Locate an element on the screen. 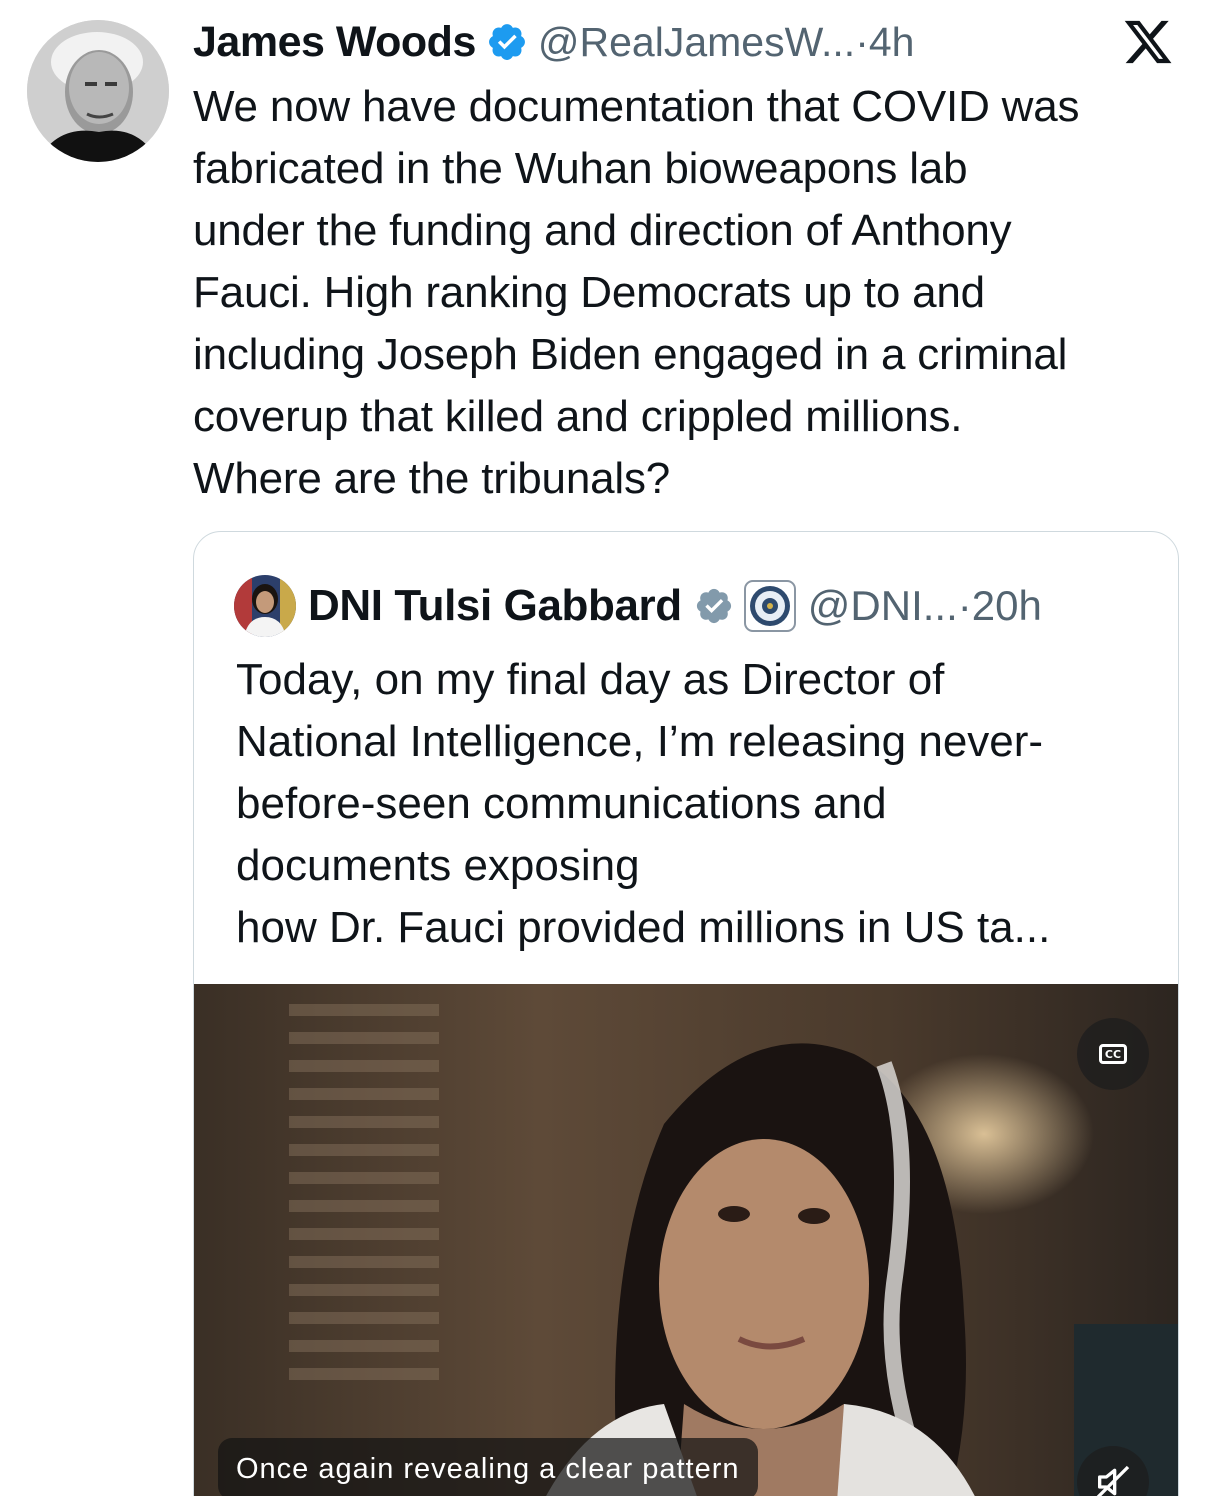  cc-icon: CC is located at coordinates (1113, 1054).